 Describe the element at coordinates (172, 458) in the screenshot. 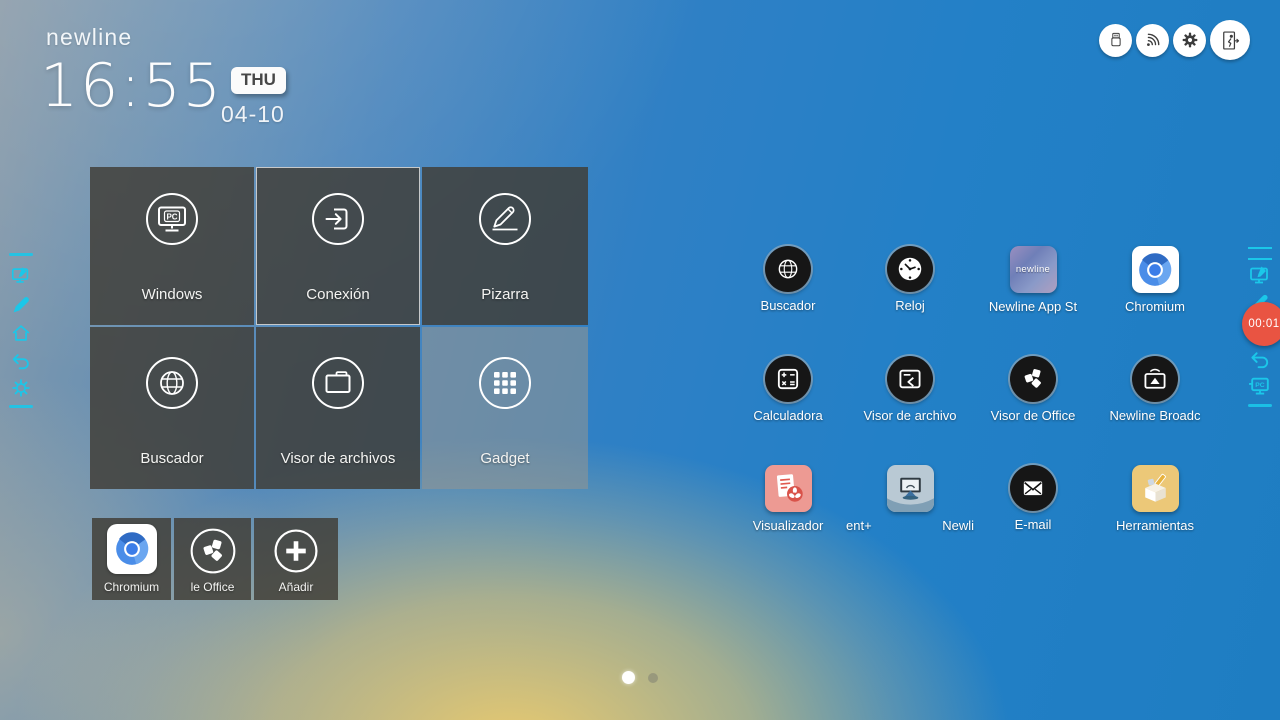

I see `tile-label: Buscador` at that location.